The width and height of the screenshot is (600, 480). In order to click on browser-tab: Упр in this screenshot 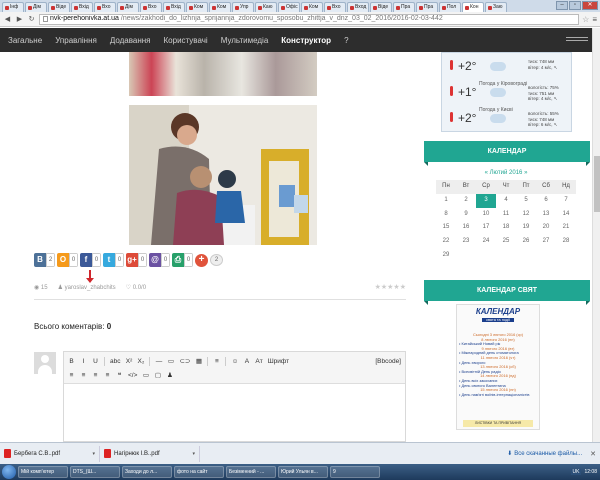, I will do `click(243, 7)`.